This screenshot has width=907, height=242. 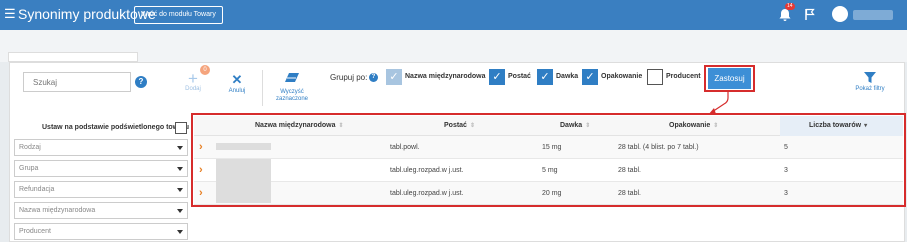 I want to click on groupby-help-icon: ?, so click(x=373, y=77).